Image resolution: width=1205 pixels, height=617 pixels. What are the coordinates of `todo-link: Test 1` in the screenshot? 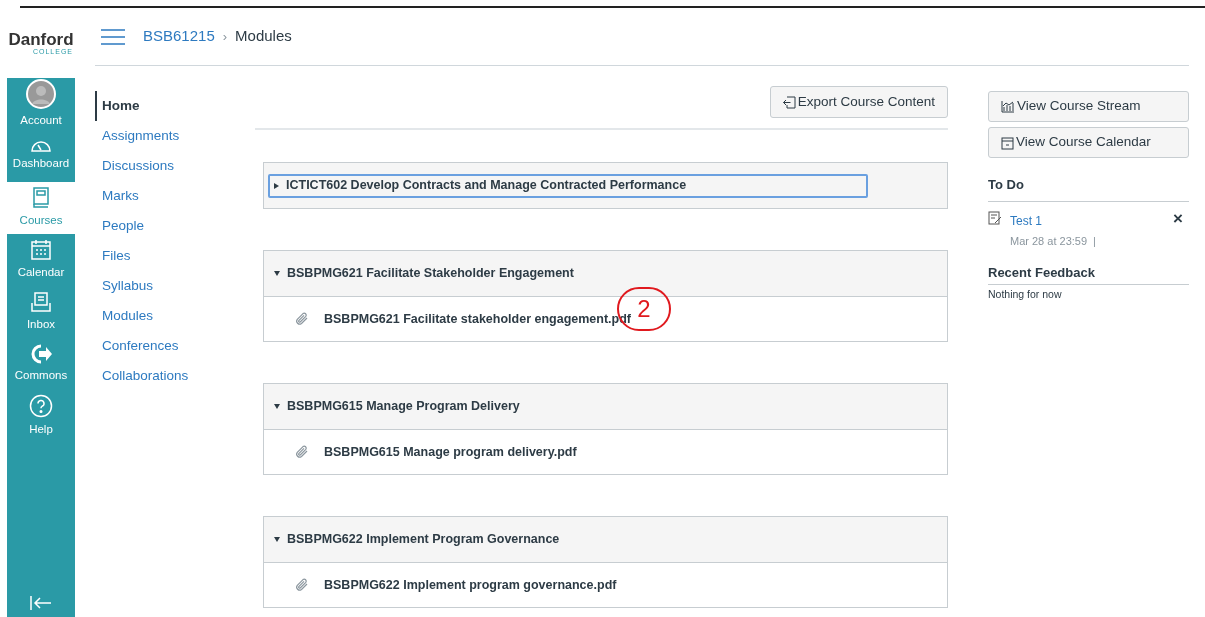 It's located at (1088, 220).